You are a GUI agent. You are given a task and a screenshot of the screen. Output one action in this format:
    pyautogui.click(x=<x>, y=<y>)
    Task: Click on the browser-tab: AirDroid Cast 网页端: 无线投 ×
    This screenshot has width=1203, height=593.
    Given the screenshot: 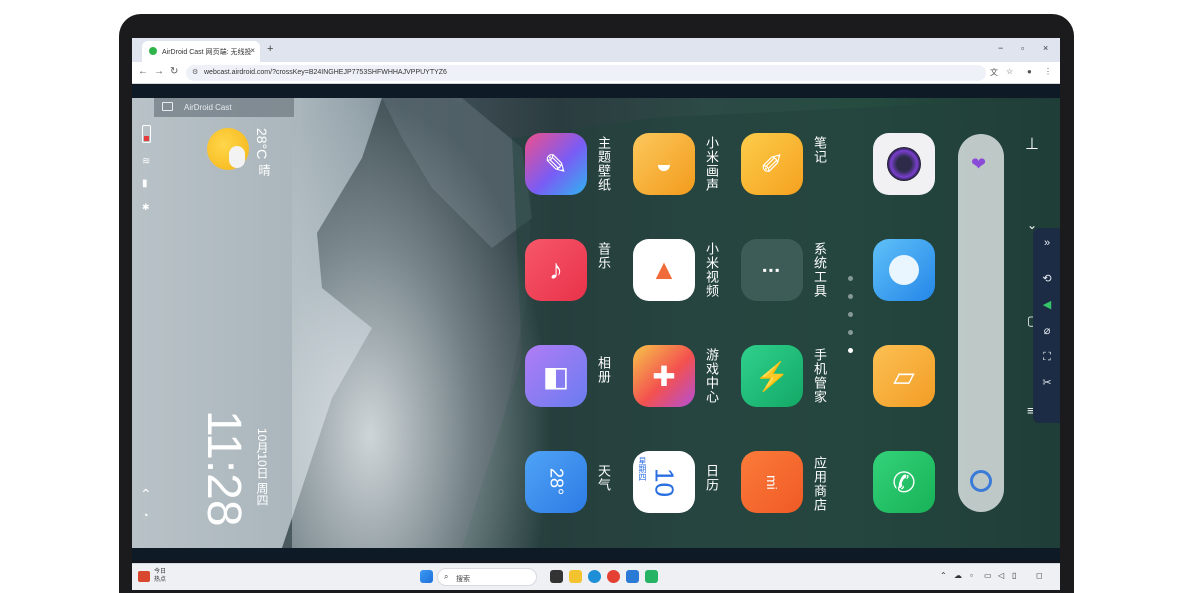 What is the action you would take?
    pyautogui.click(x=201, y=51)
    